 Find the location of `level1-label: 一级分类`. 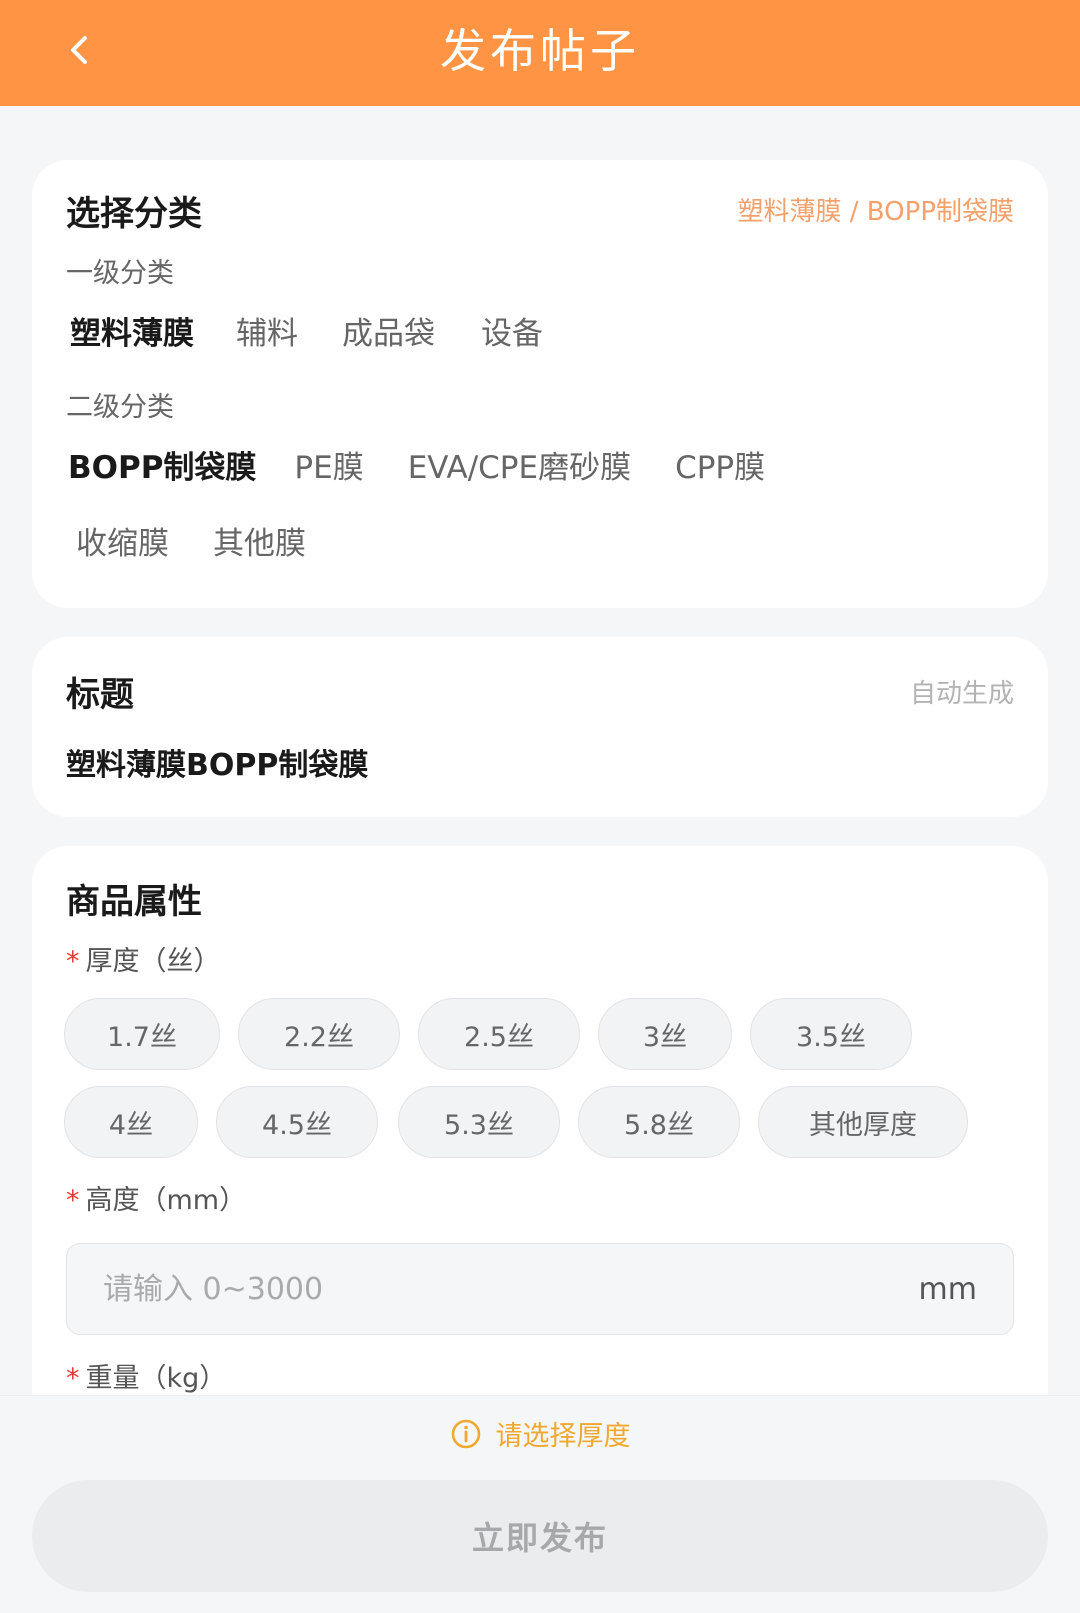

level1-label: 一级分类 is located at coordinates (120, 273).